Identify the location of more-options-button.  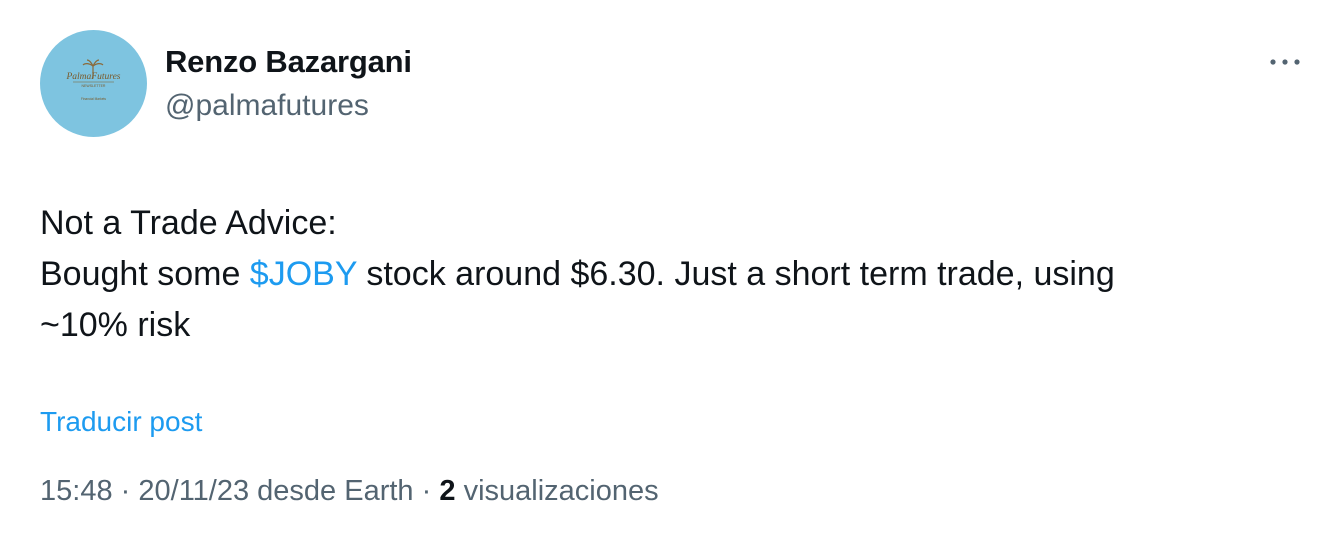
(1285, 62).